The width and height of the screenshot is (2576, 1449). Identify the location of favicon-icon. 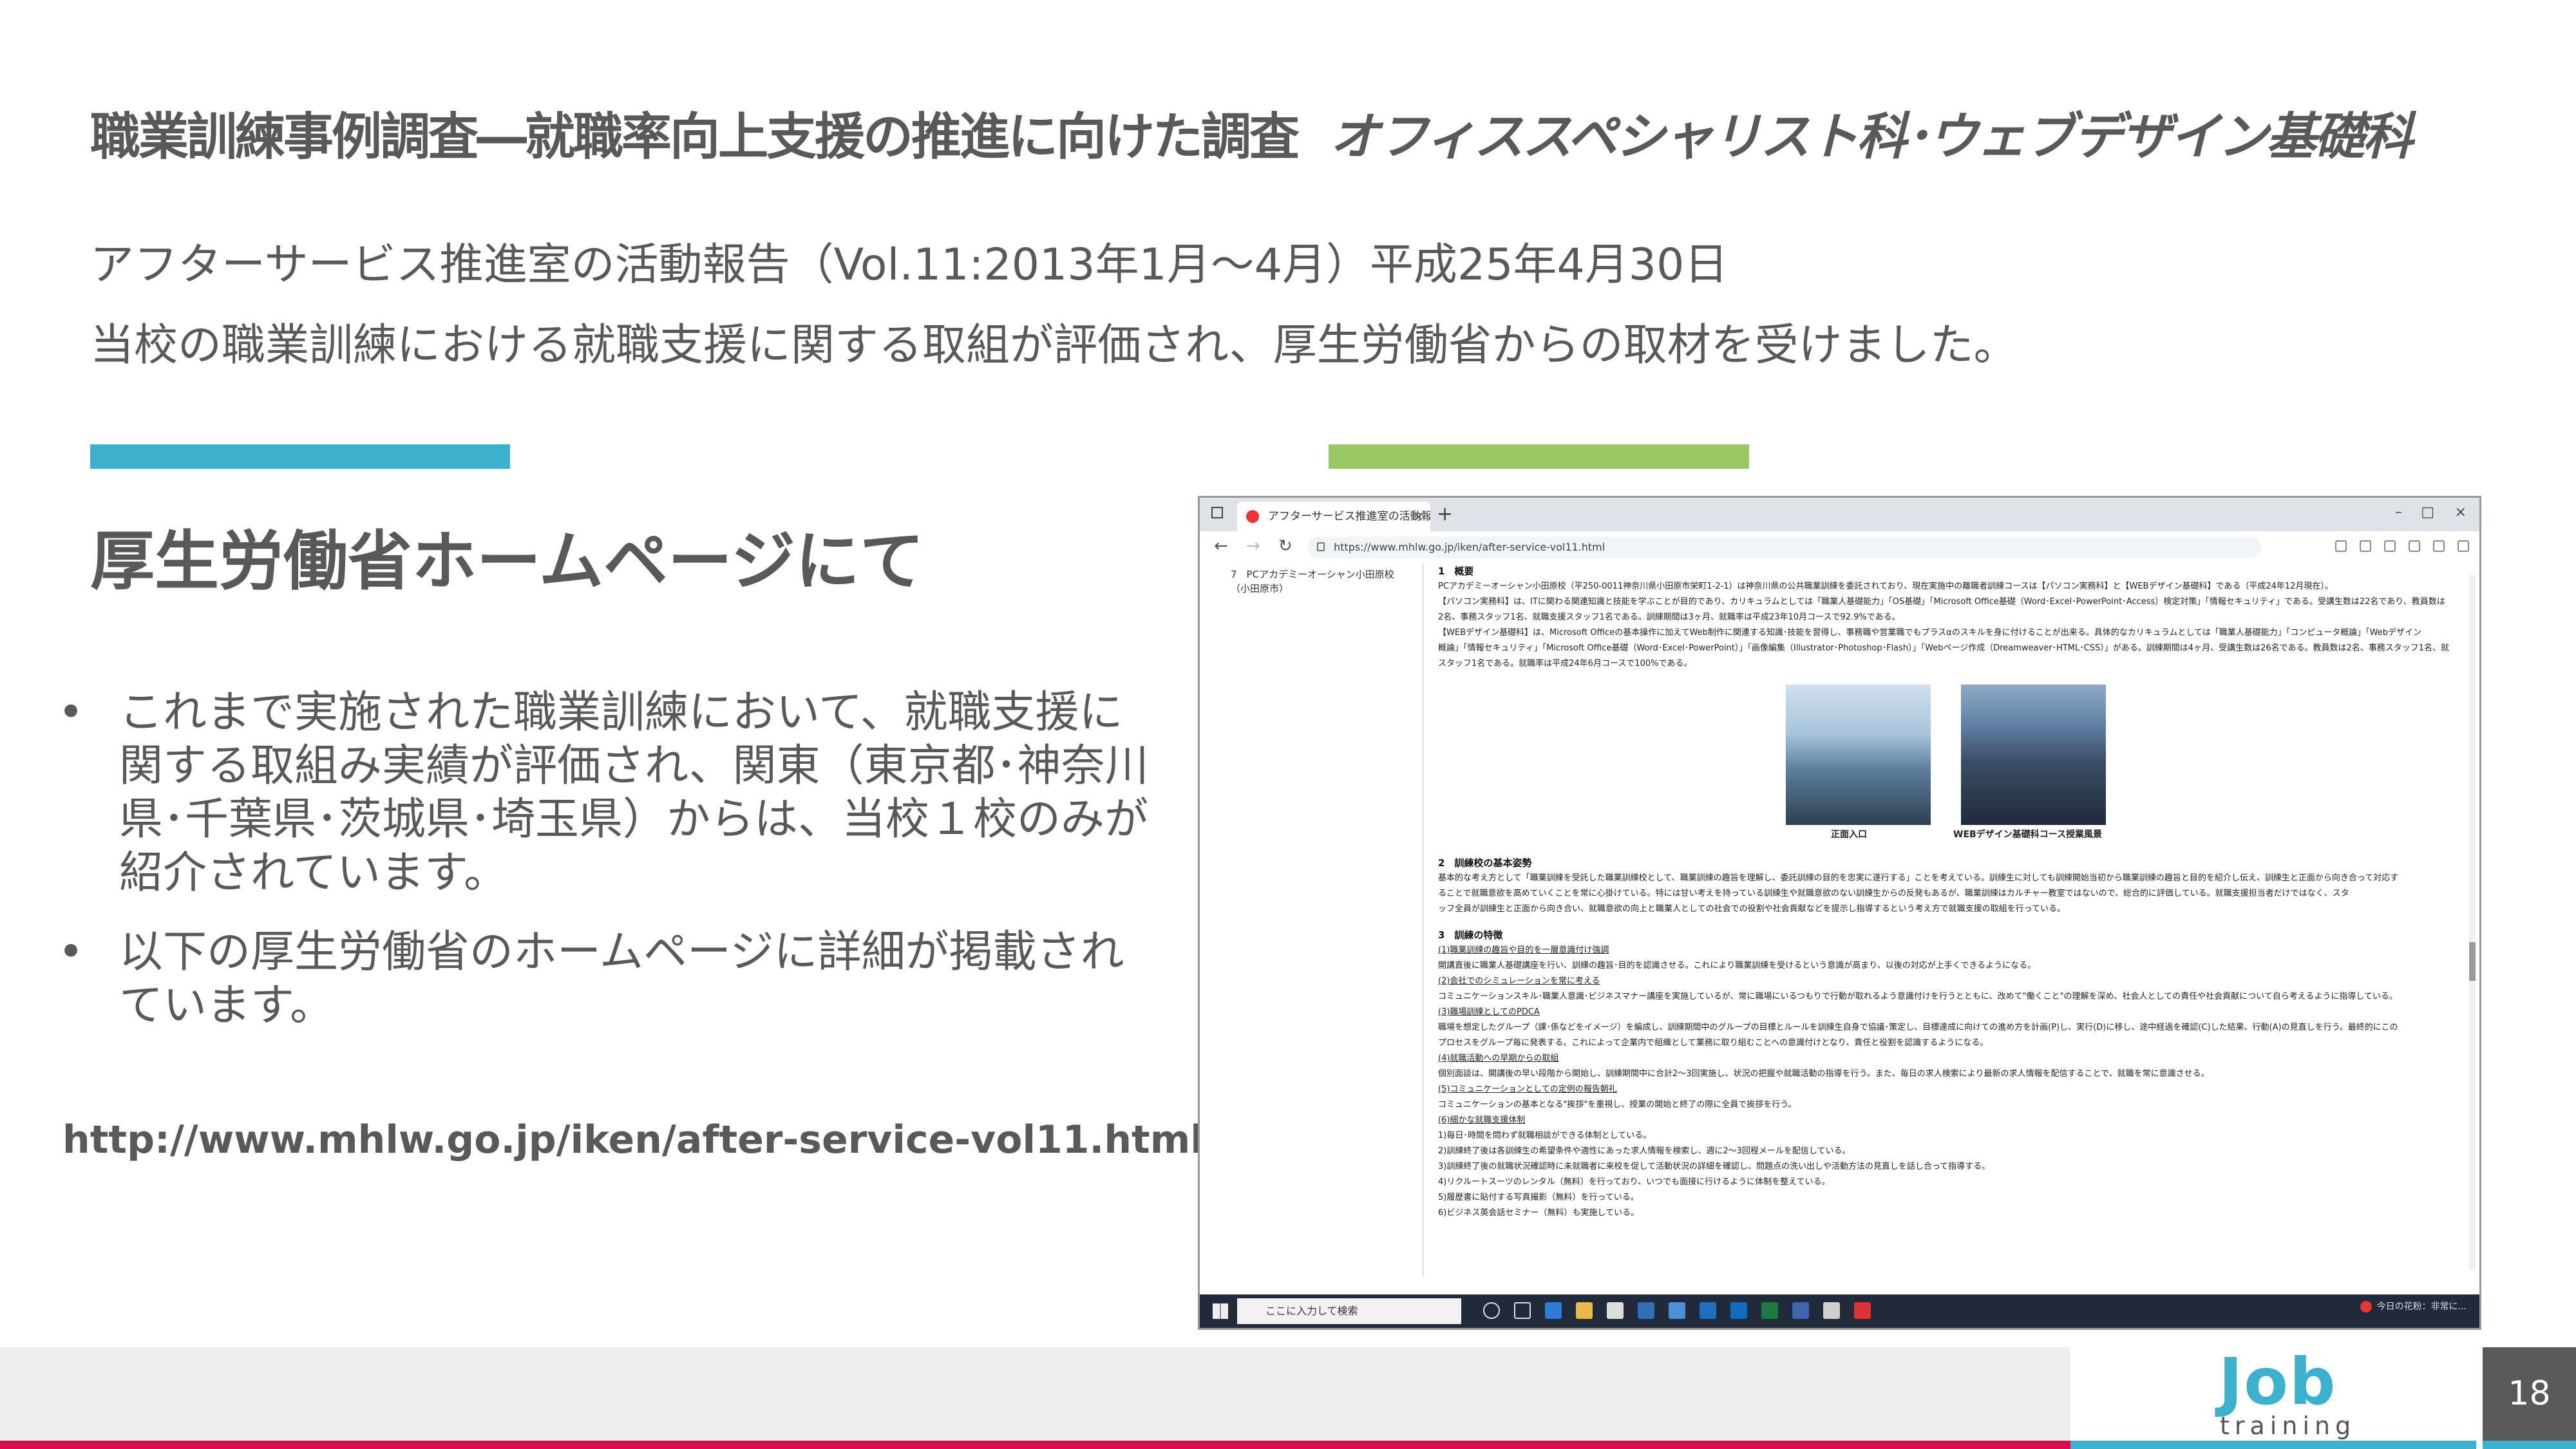
(1253, 516).